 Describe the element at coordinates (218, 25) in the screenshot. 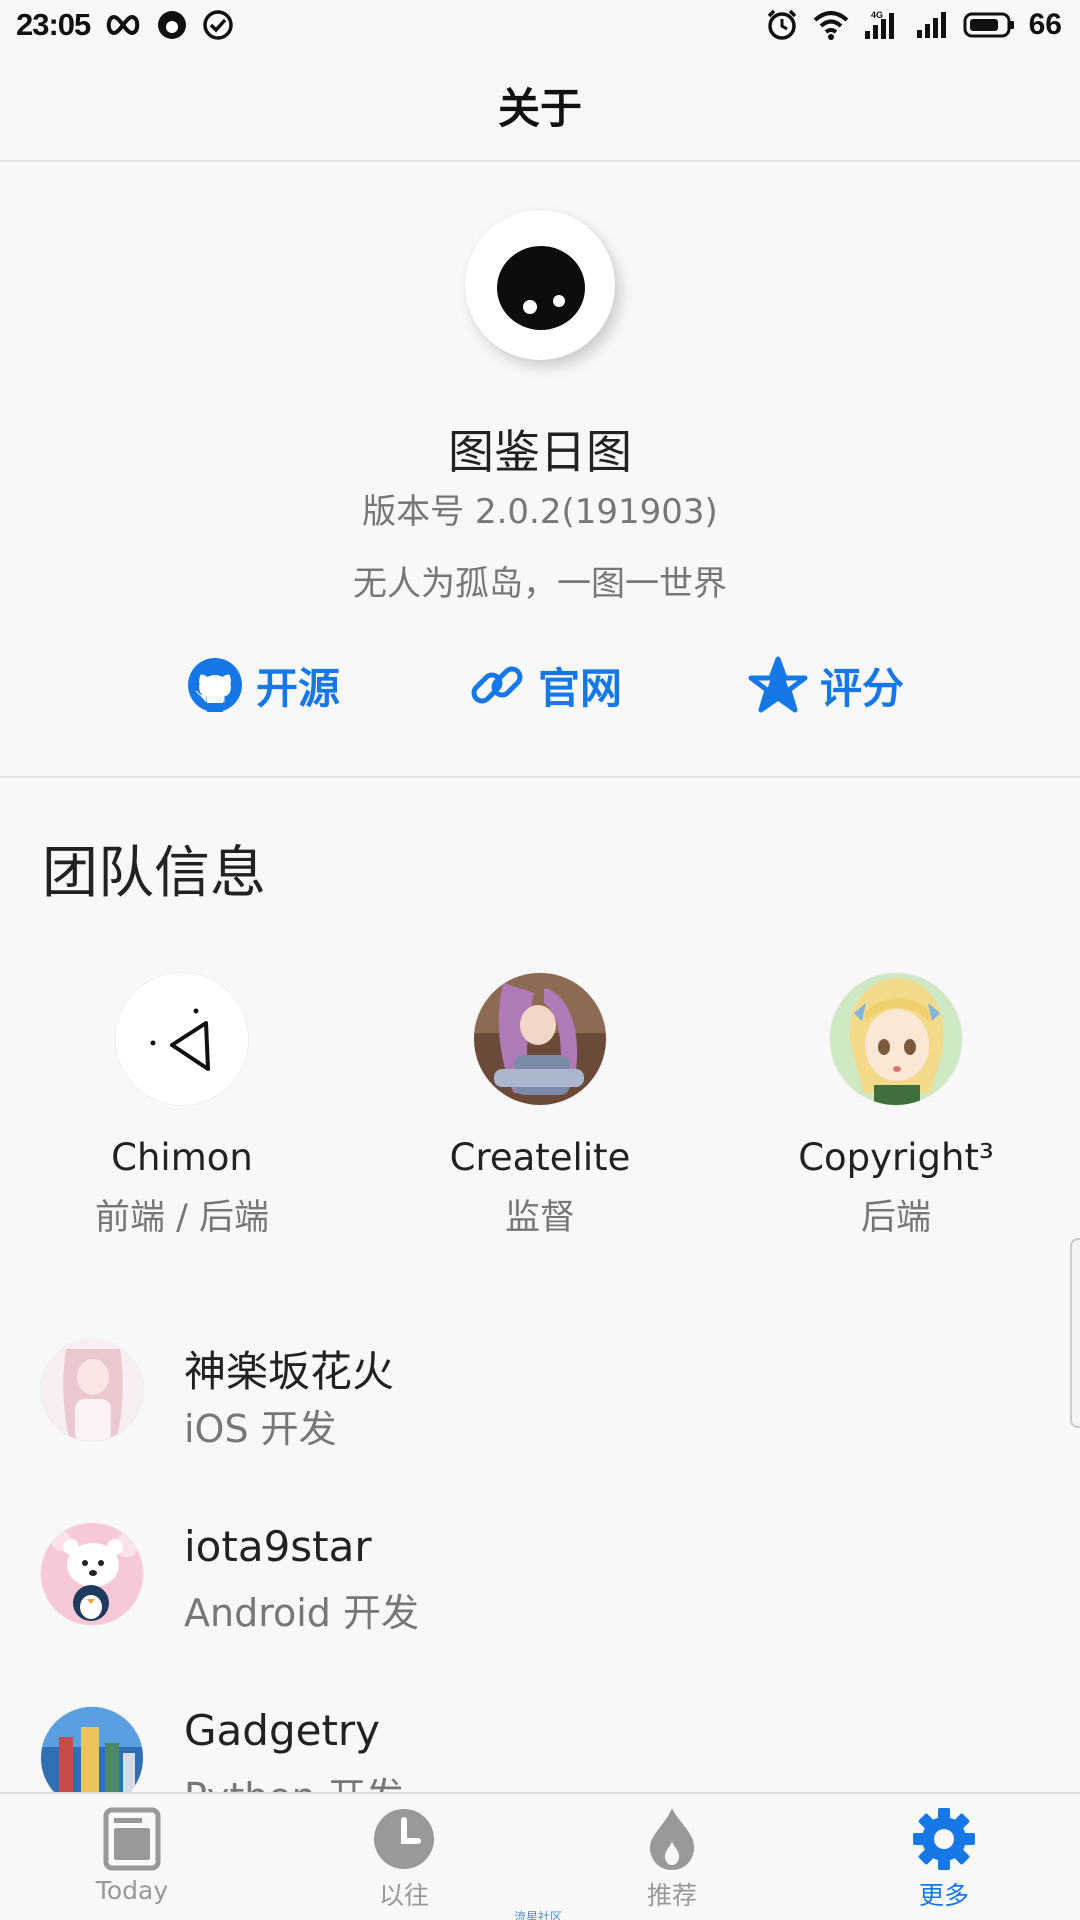

I see `check-circle-icon` at that location.